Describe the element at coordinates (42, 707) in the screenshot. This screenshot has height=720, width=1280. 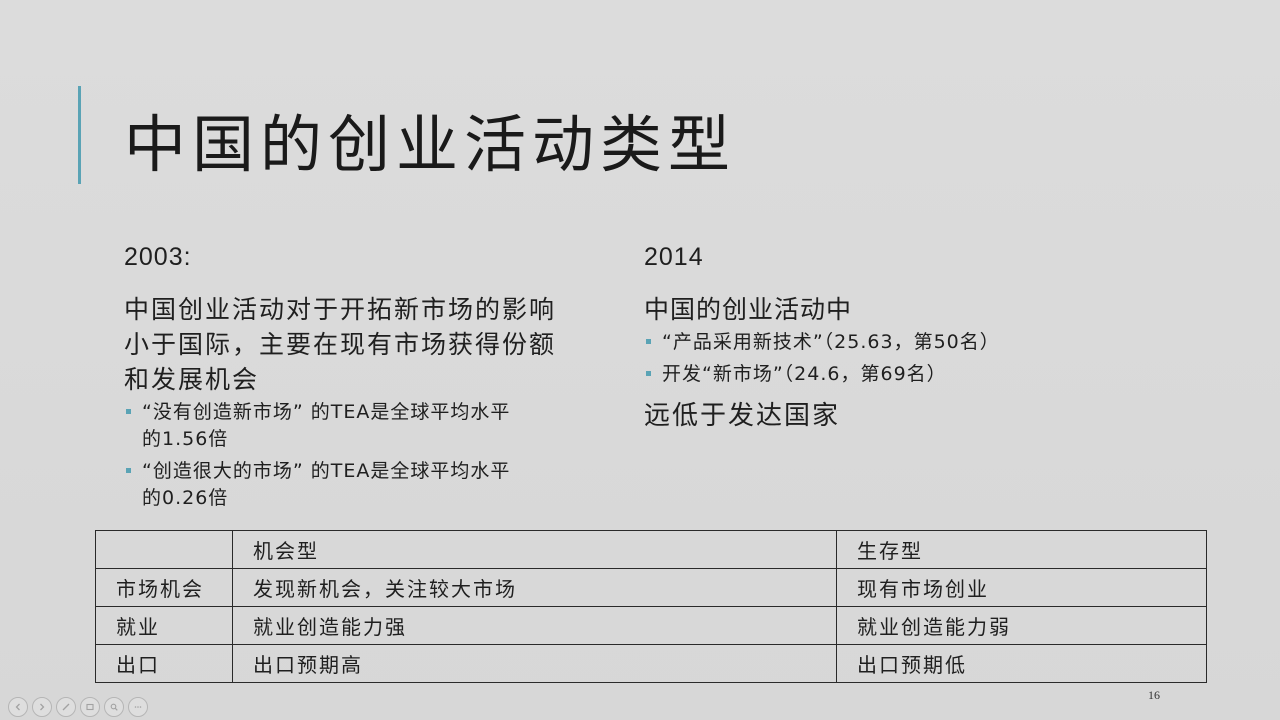
I see `next-icon` at that location.